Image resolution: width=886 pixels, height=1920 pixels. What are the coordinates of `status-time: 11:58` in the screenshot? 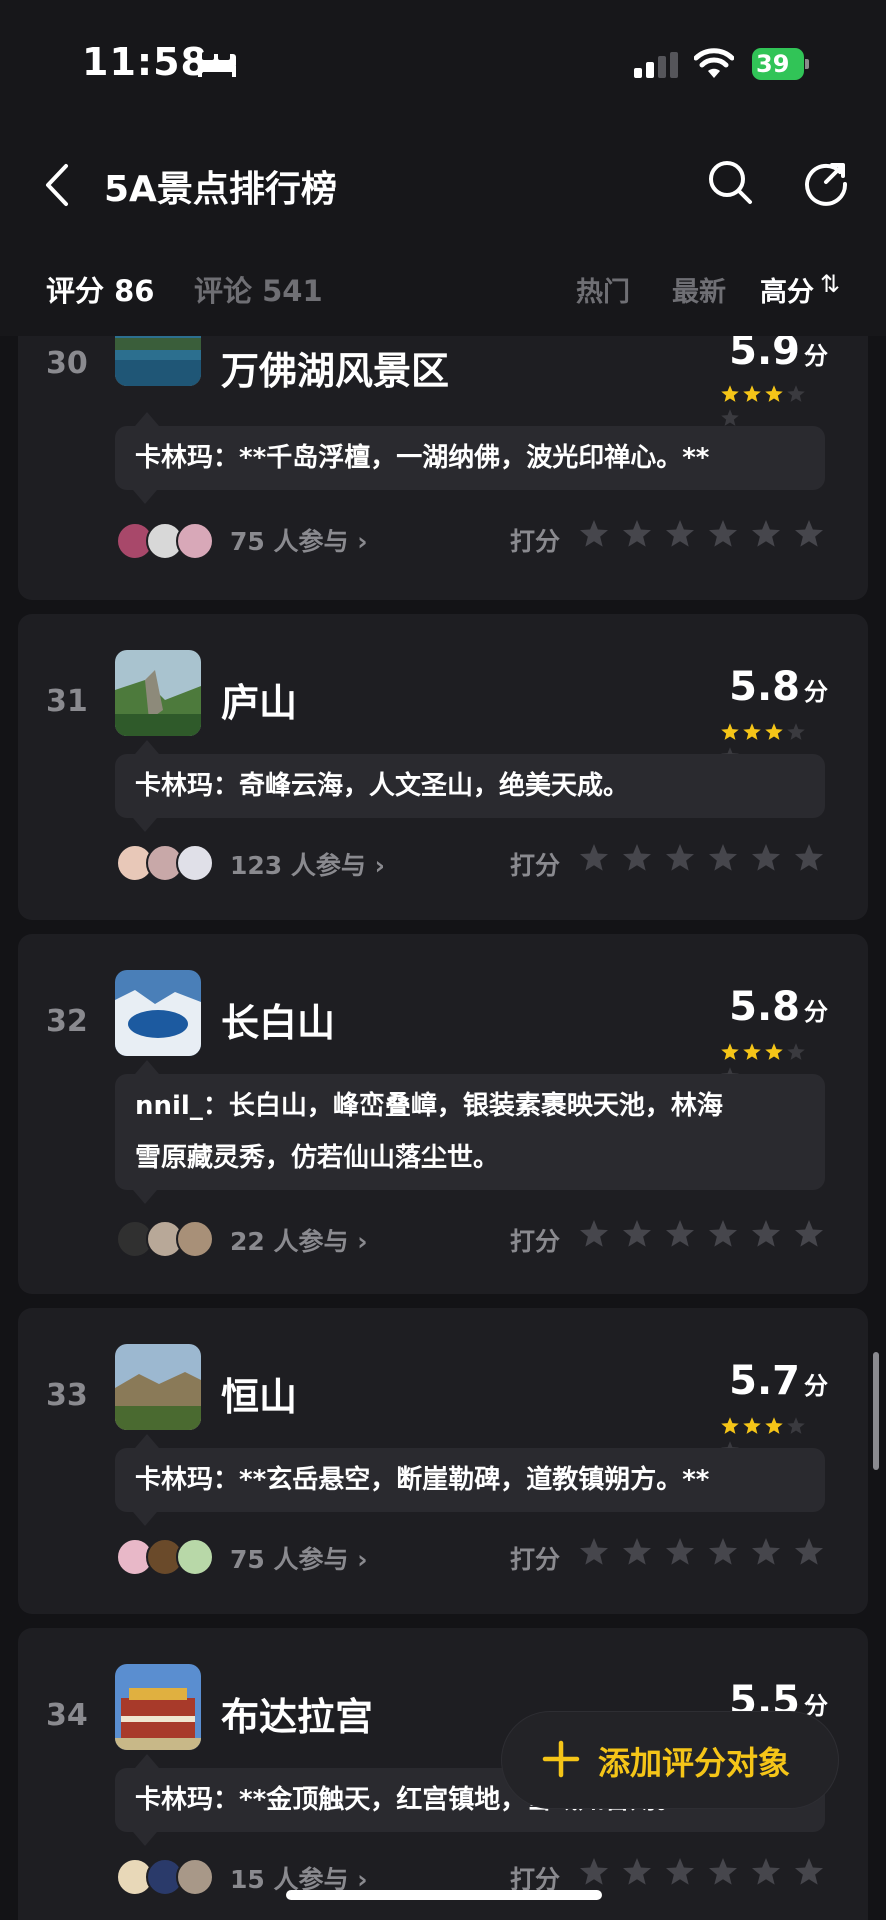 It's located at (145, 62).